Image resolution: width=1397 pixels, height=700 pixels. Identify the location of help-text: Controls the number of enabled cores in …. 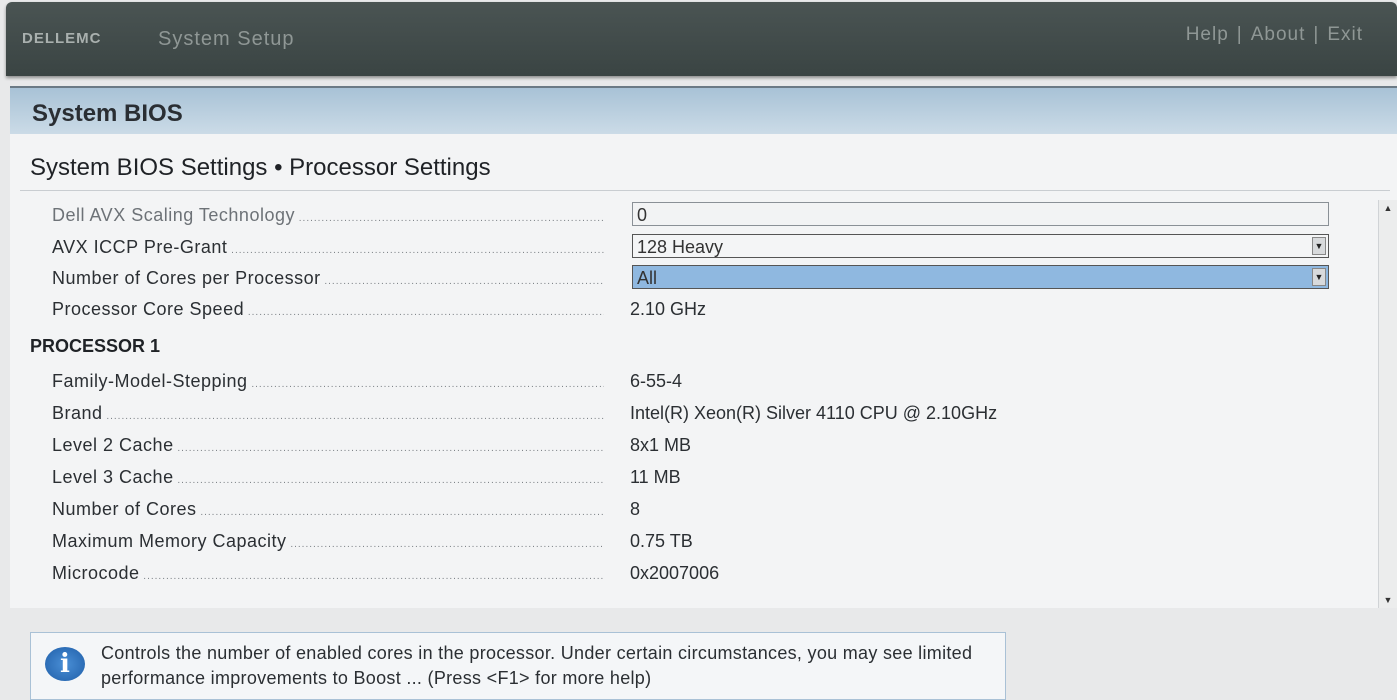
(537, 665).